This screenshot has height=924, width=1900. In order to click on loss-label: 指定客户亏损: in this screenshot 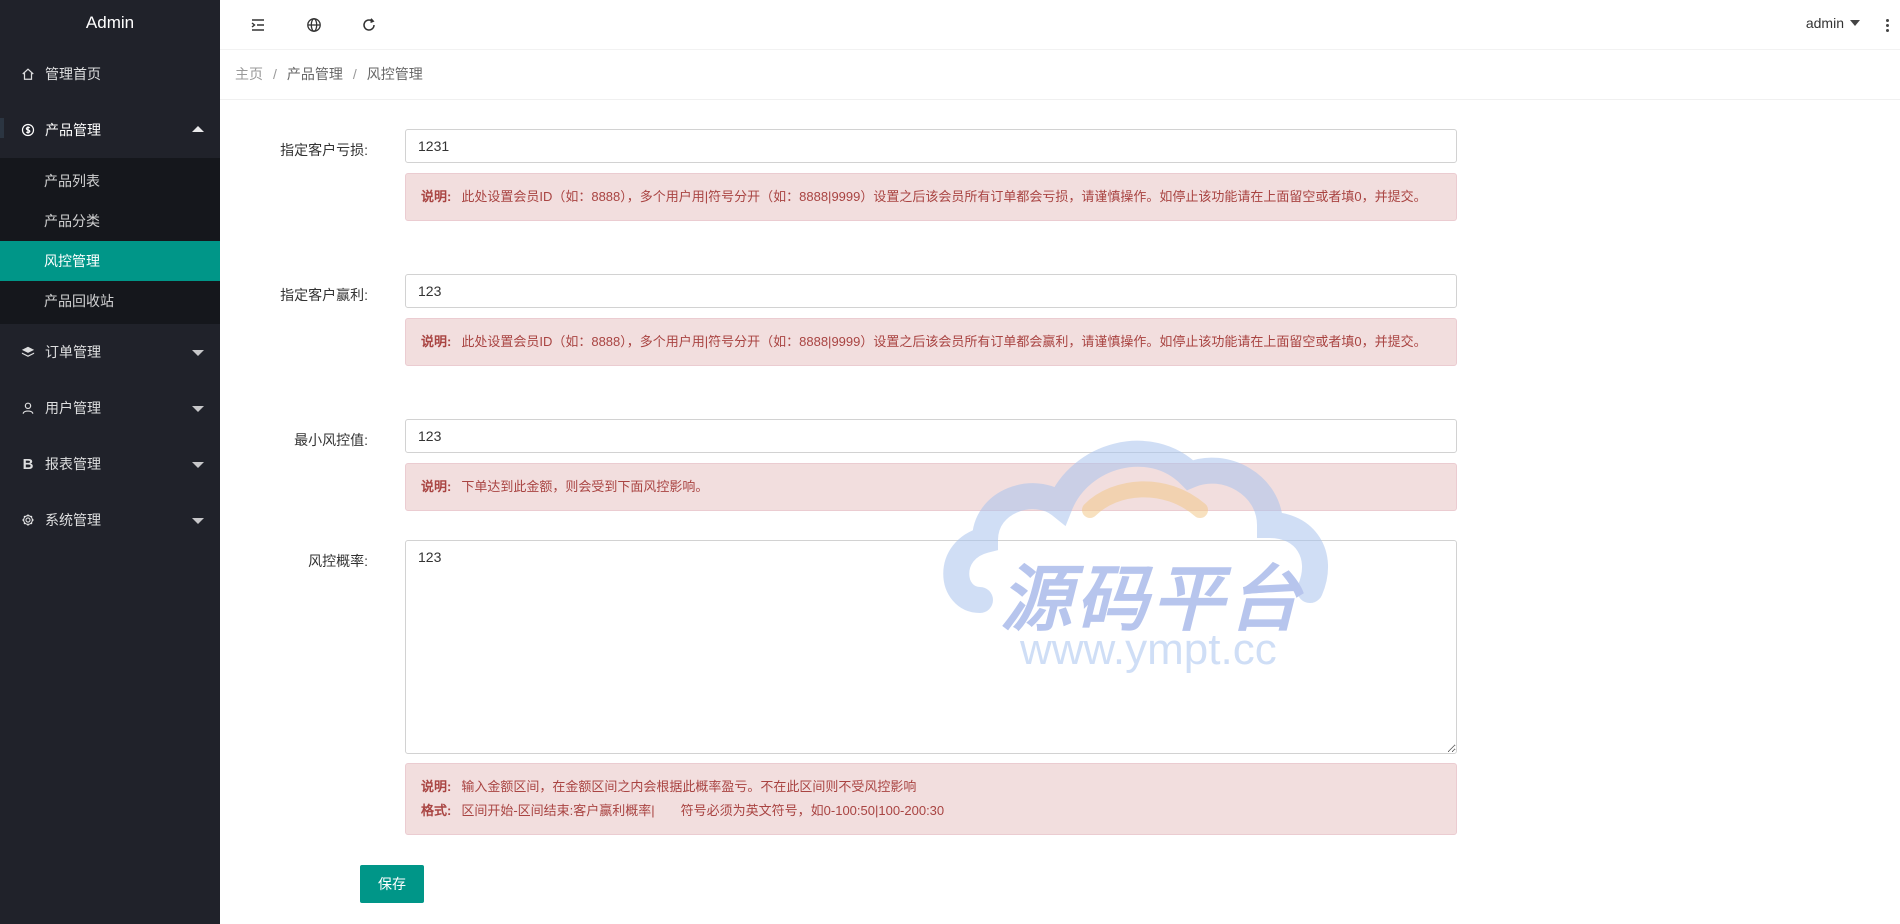, I will do `click(324, 150)`.